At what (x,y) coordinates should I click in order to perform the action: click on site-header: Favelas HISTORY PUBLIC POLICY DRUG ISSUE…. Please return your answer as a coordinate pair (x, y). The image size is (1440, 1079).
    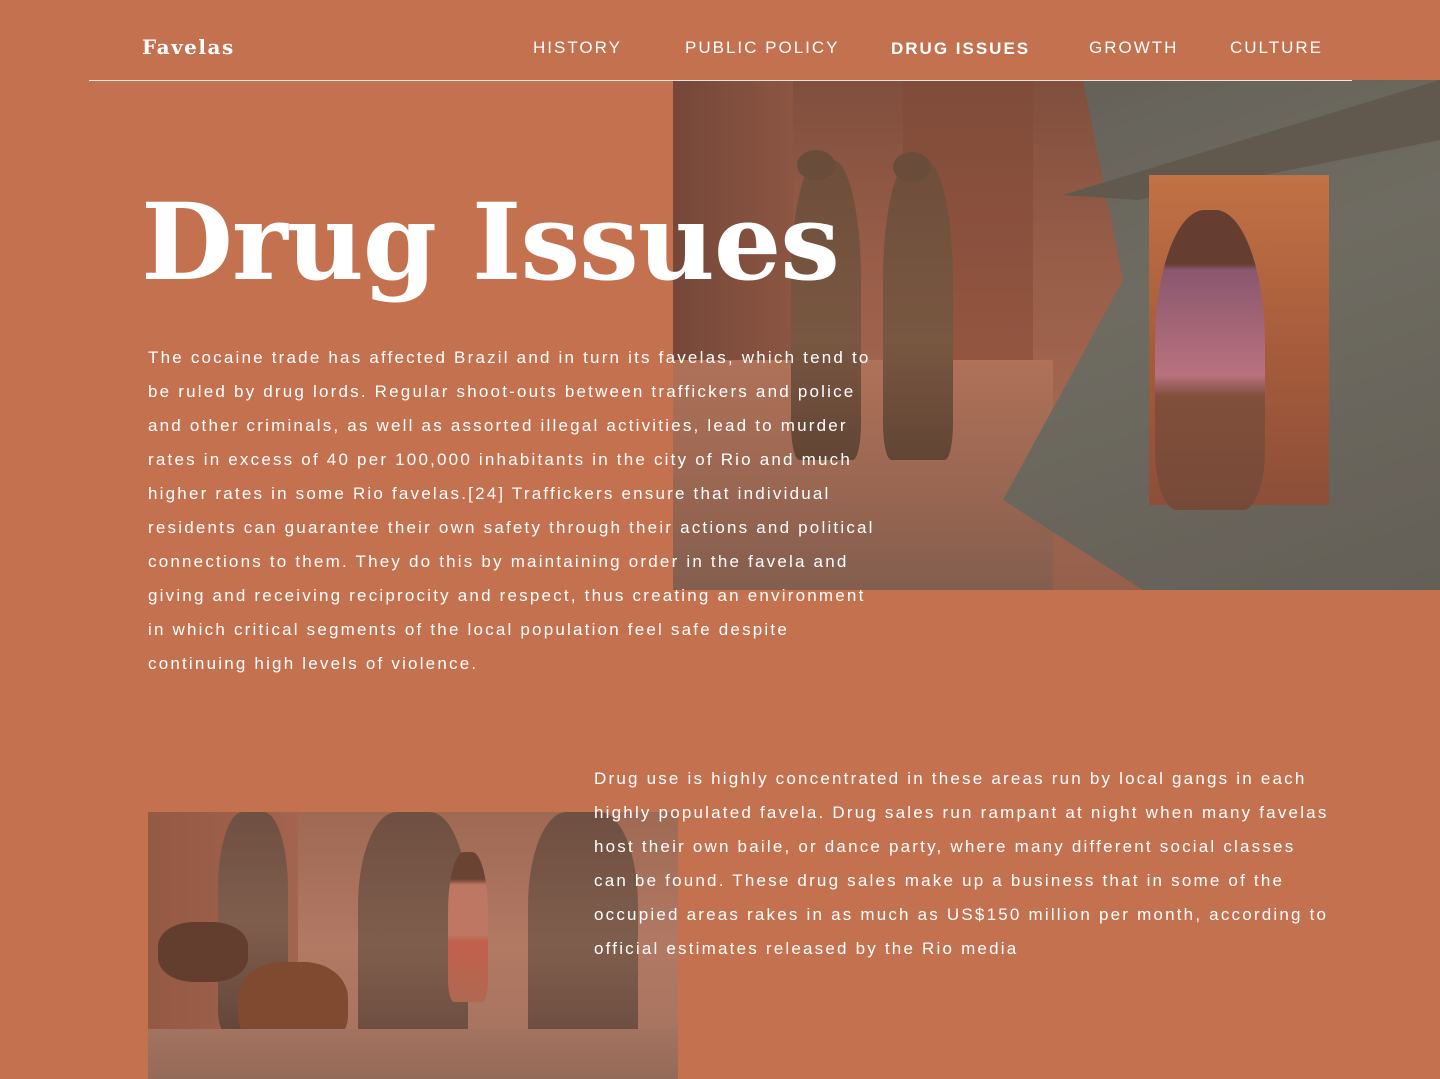
    Looking at the image, I should click on (720, 40).